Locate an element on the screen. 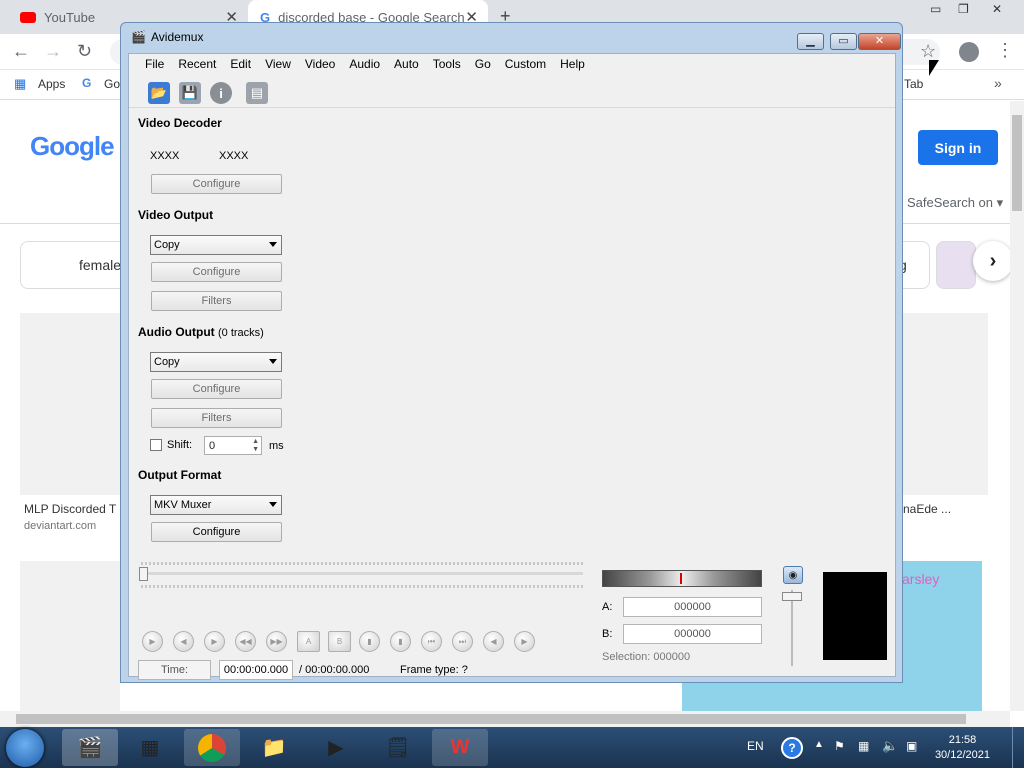  menu-kebab-icon: ⋮ is located at coordinates (1005, 50).